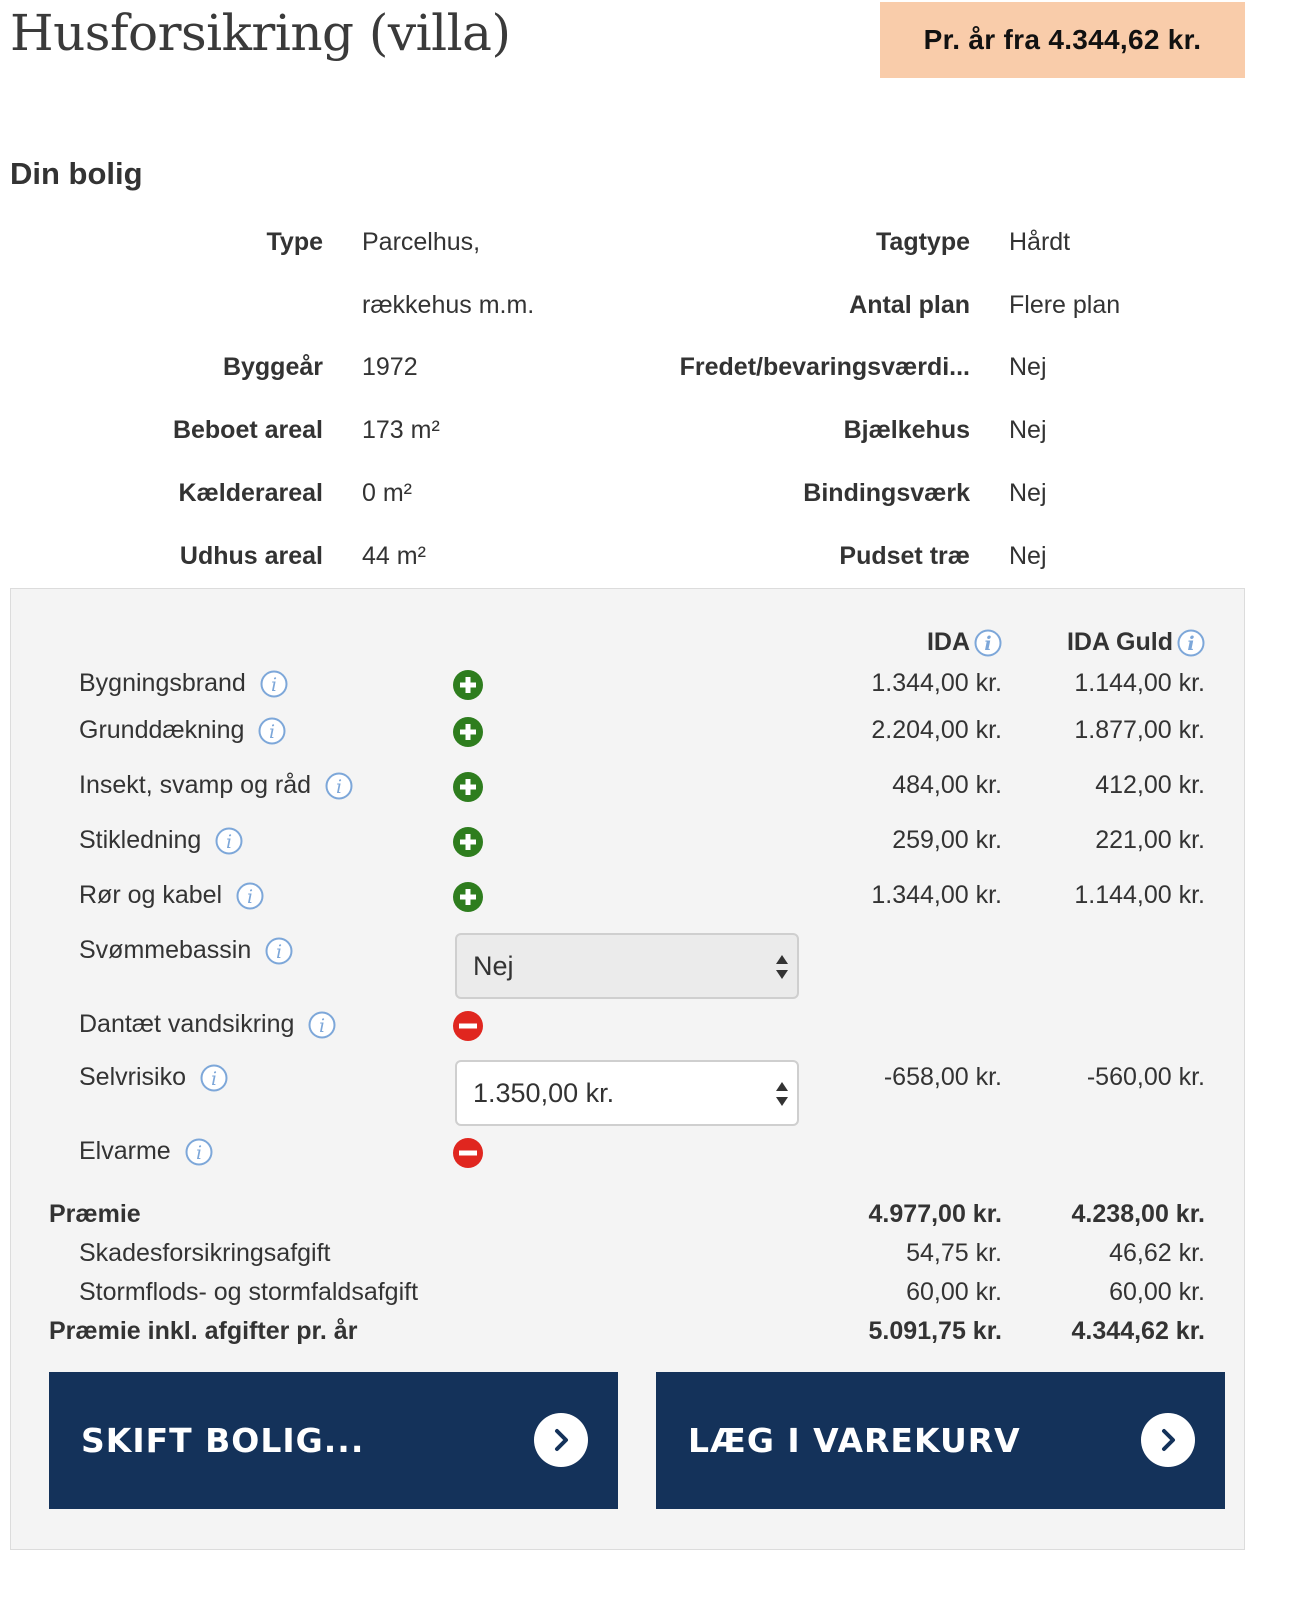 This screenshot has width=1292, height=1600. What do you see at coordinates (203, 1331) in the screenshot?
I see `summary-label: Præmie inkl. afgifter pr. år` at bounding box center [203, 1331].